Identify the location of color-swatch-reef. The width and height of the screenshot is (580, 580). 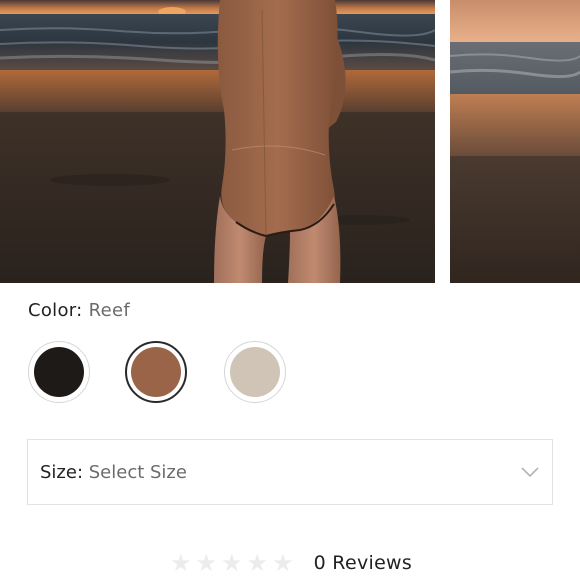
(156, 372).